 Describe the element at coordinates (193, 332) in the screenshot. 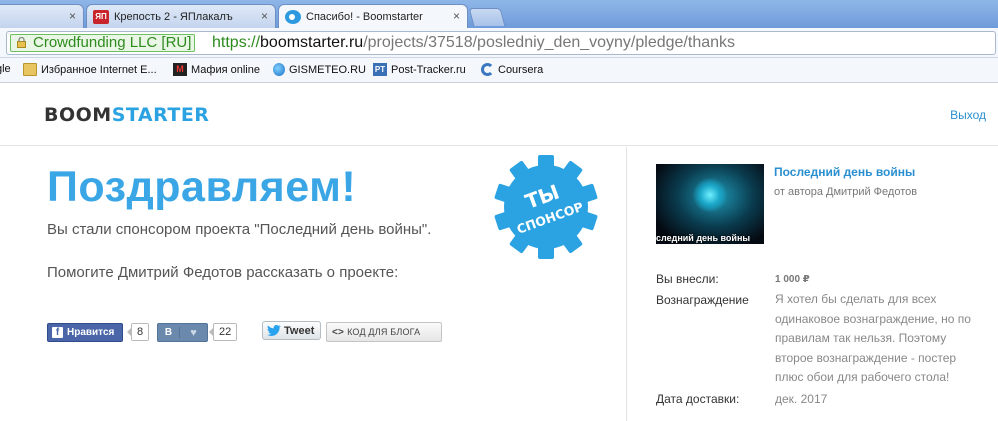

I see `heart-icon: ♥` at that location.